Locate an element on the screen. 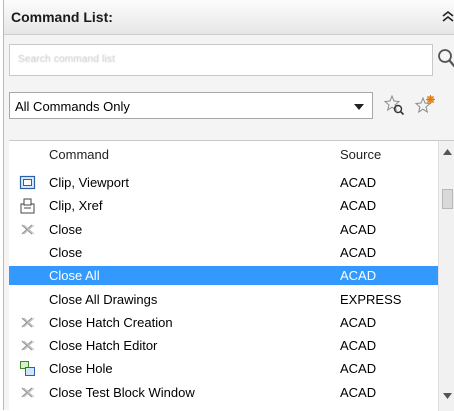  command-name: Clip, Xref is located at coordinates (75, 205).